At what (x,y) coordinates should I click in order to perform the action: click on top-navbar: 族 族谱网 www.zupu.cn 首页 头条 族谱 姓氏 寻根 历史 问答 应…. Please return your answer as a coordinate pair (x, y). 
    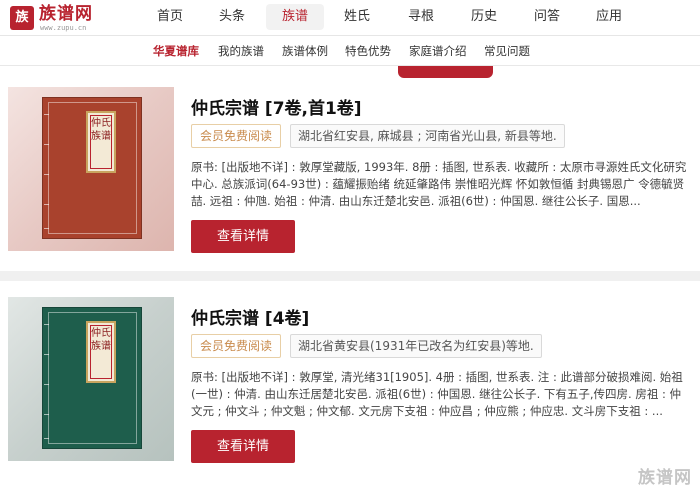
    Looking at the image, I should click on (350, 18).